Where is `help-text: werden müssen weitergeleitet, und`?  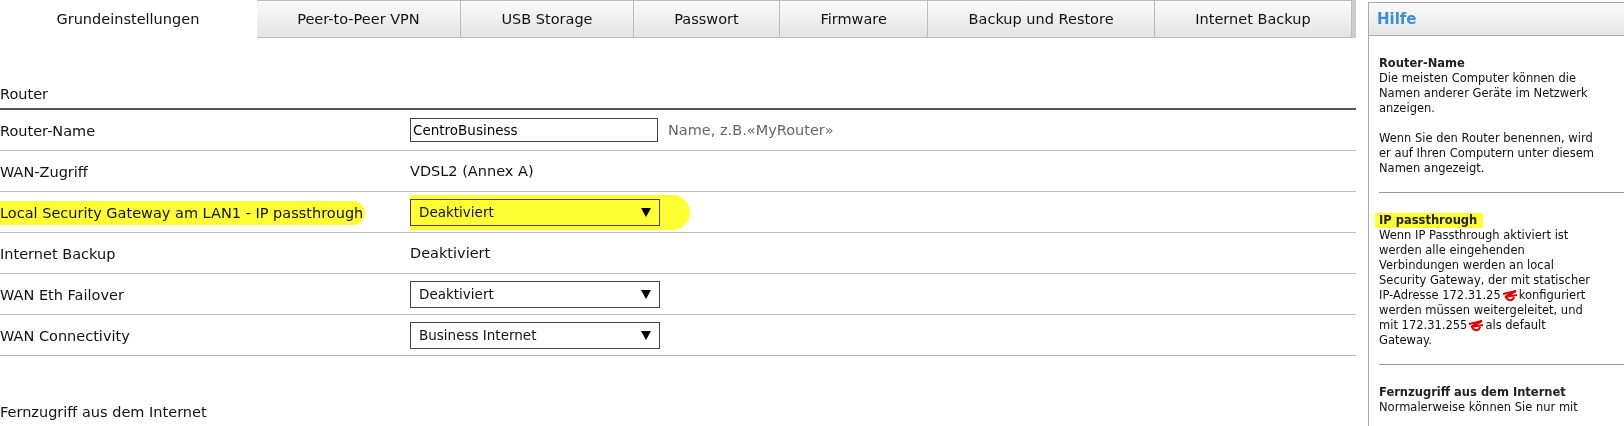 help-text: werden müssen weitergeleitet, und is located at coordinates (1481, 310).